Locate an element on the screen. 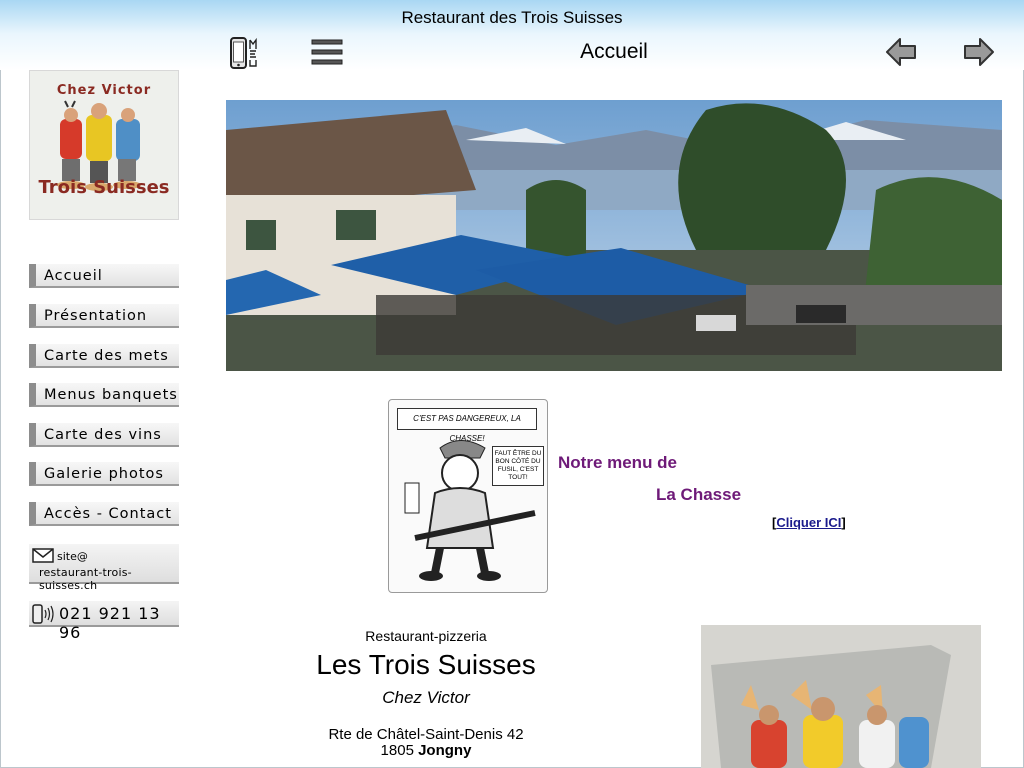 Image resolution: width=1024 pixels, height=768 pixels. restaurant-type: Restaurant-pizzeria is located at coordinates (426, 636).